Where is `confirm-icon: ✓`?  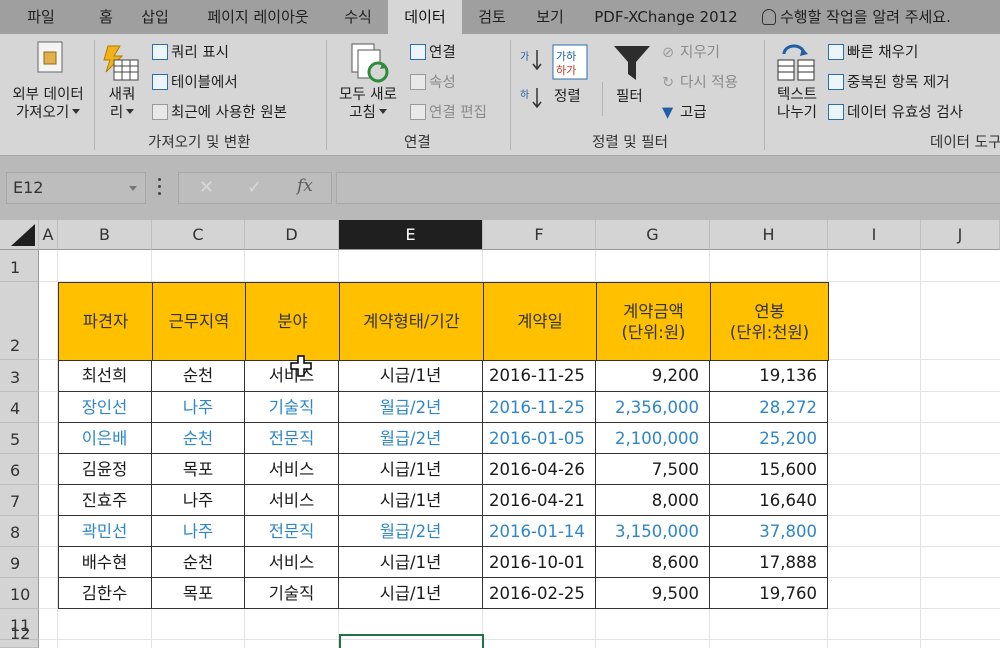
confirm-icon: ✓ is located at coordinates (254, 187).